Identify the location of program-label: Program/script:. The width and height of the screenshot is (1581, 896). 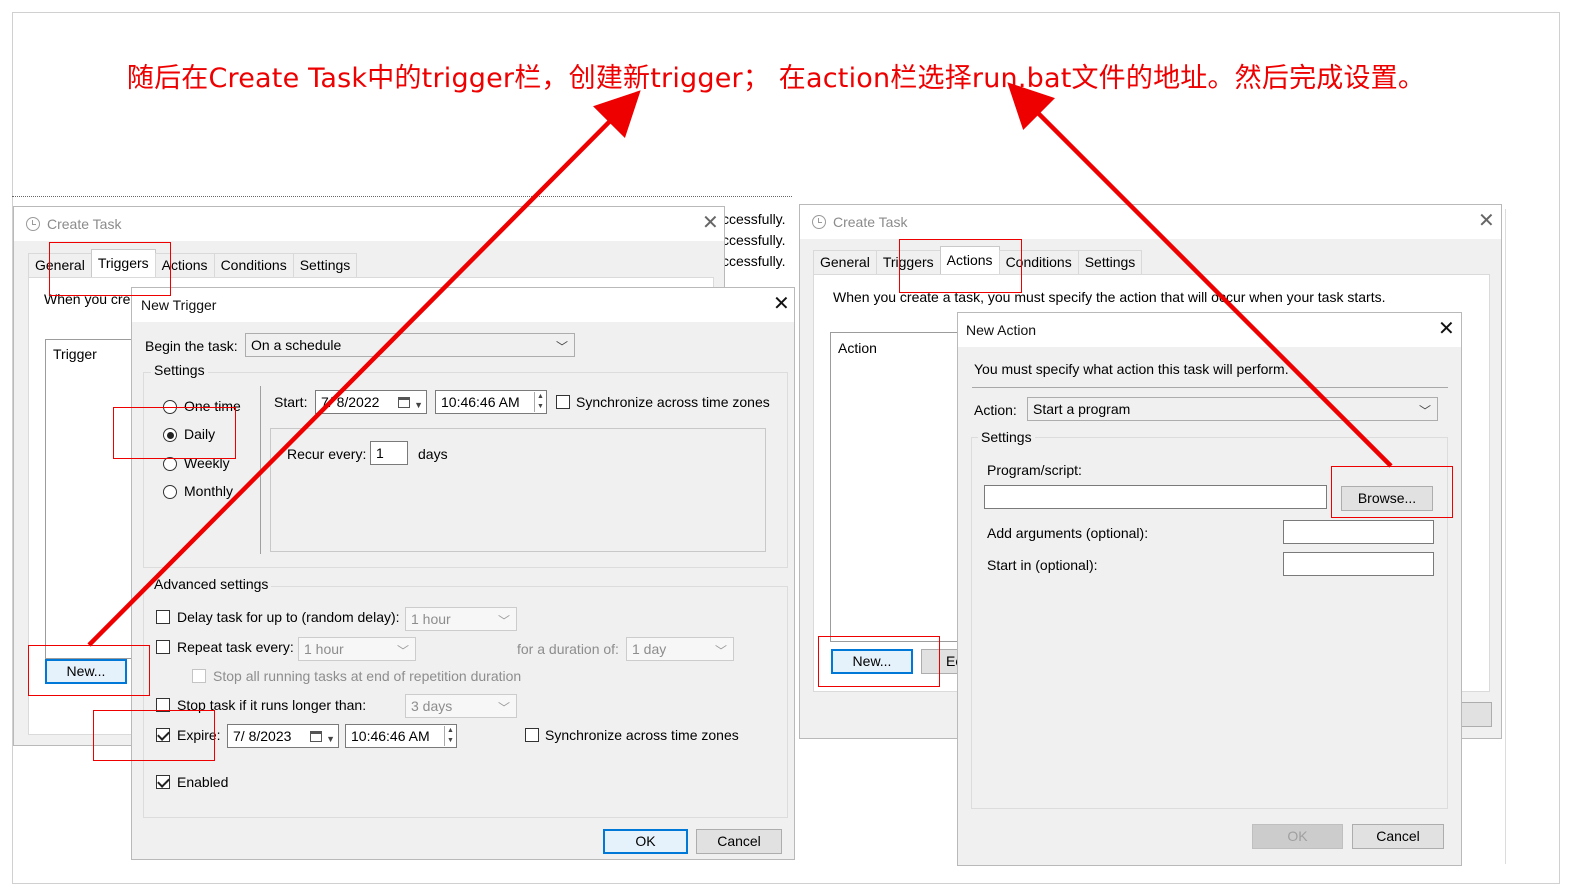
(1034, 470).